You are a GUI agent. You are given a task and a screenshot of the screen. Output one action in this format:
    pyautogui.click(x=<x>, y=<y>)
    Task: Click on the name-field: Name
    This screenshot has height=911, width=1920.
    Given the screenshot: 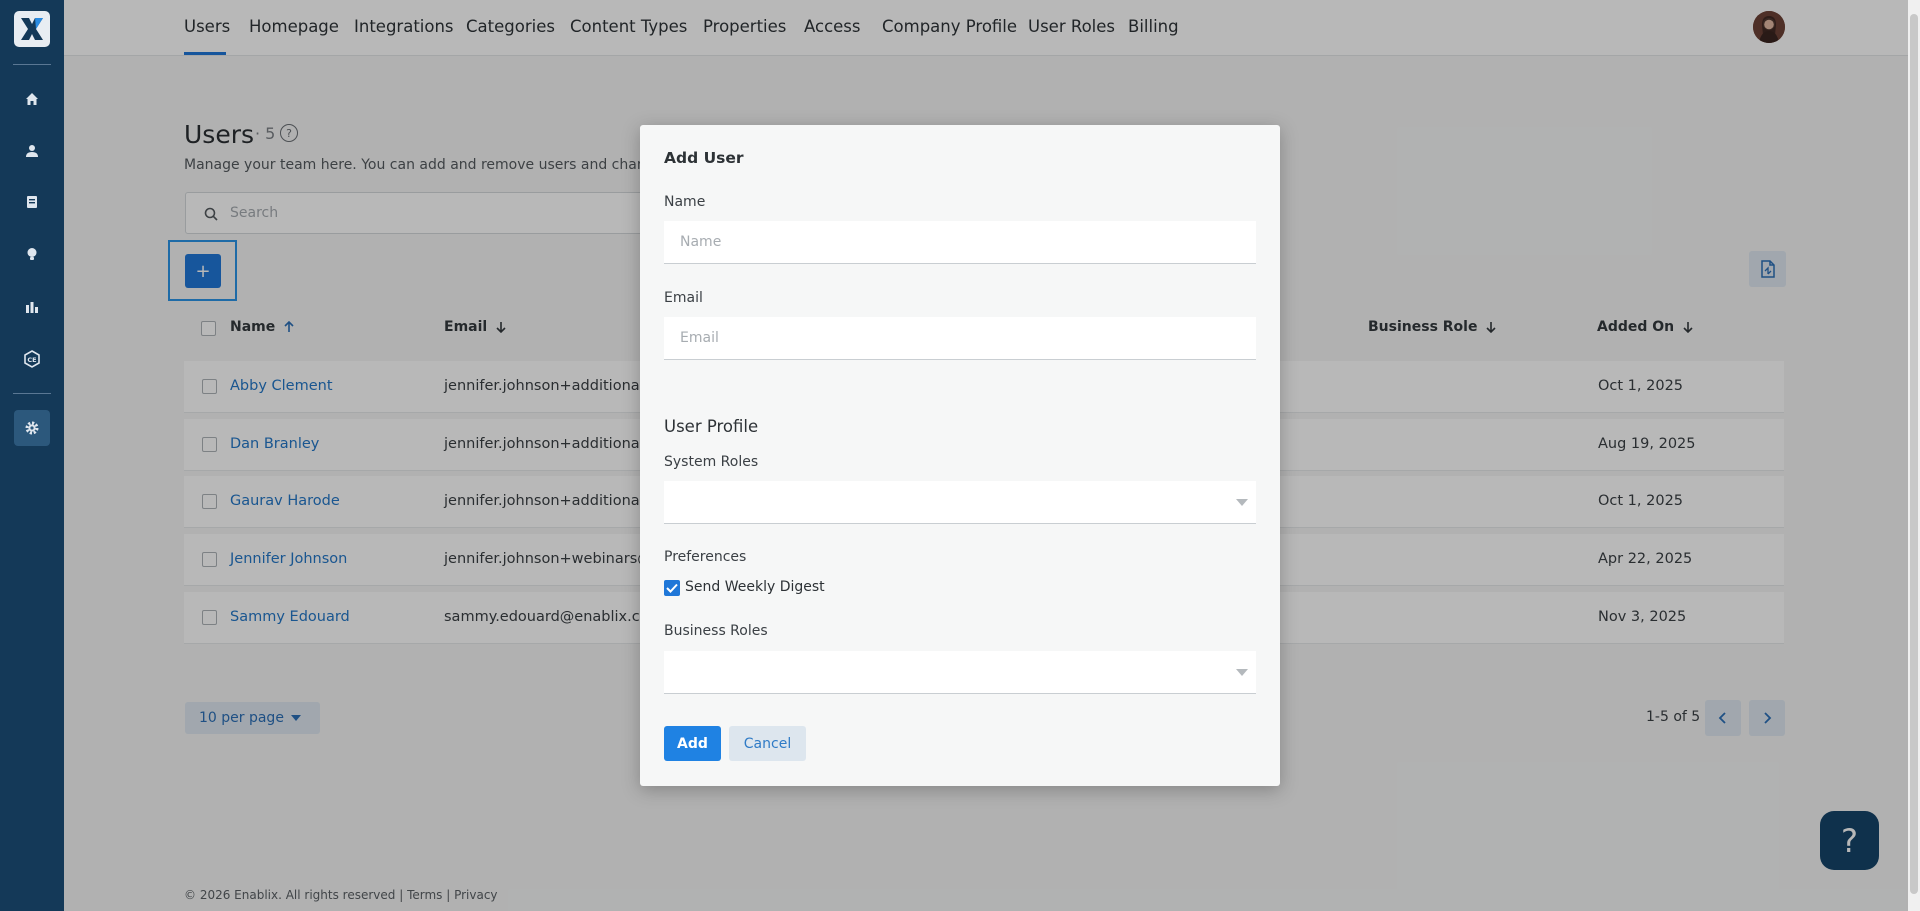 What is the action you would take?
    pyautogui.click(x=960, y=242)
    